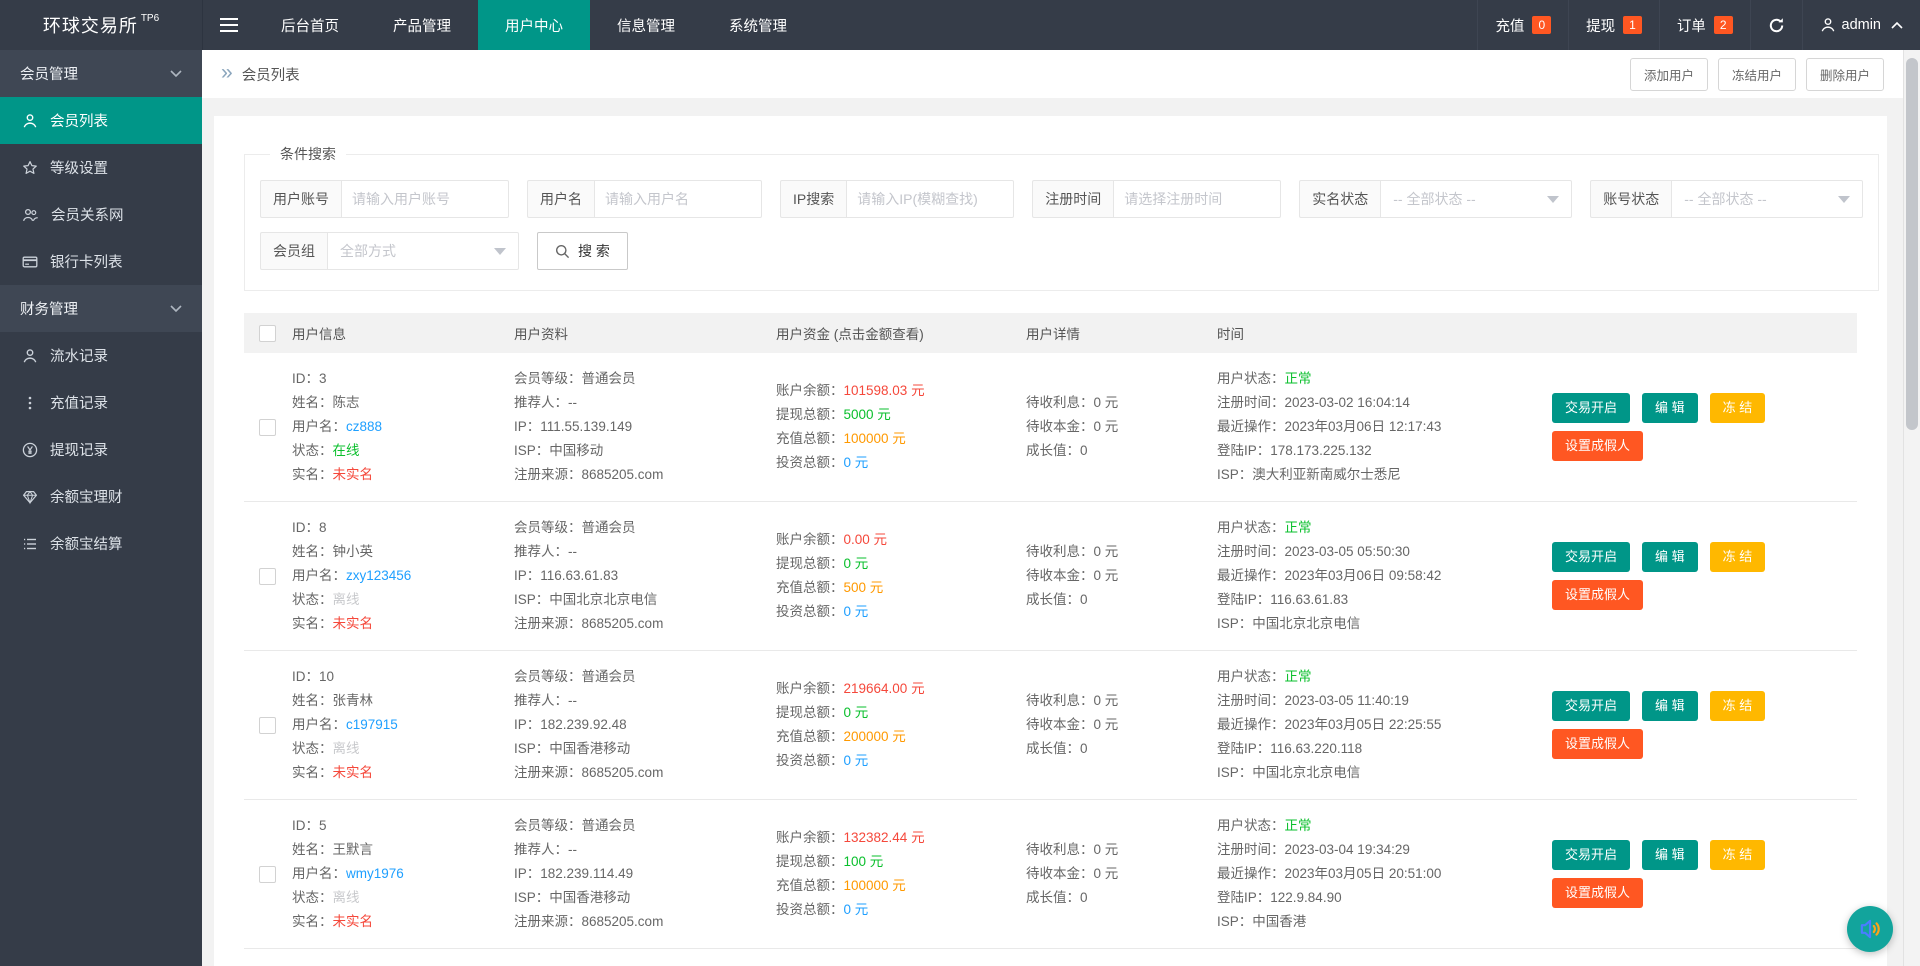 The height and width of the screenshot is (966, 1920). What do you see at coordinates (534, 25) in the screenshot?
I see `top-nav-item: 用户中心` at bounding box center [534, 25].